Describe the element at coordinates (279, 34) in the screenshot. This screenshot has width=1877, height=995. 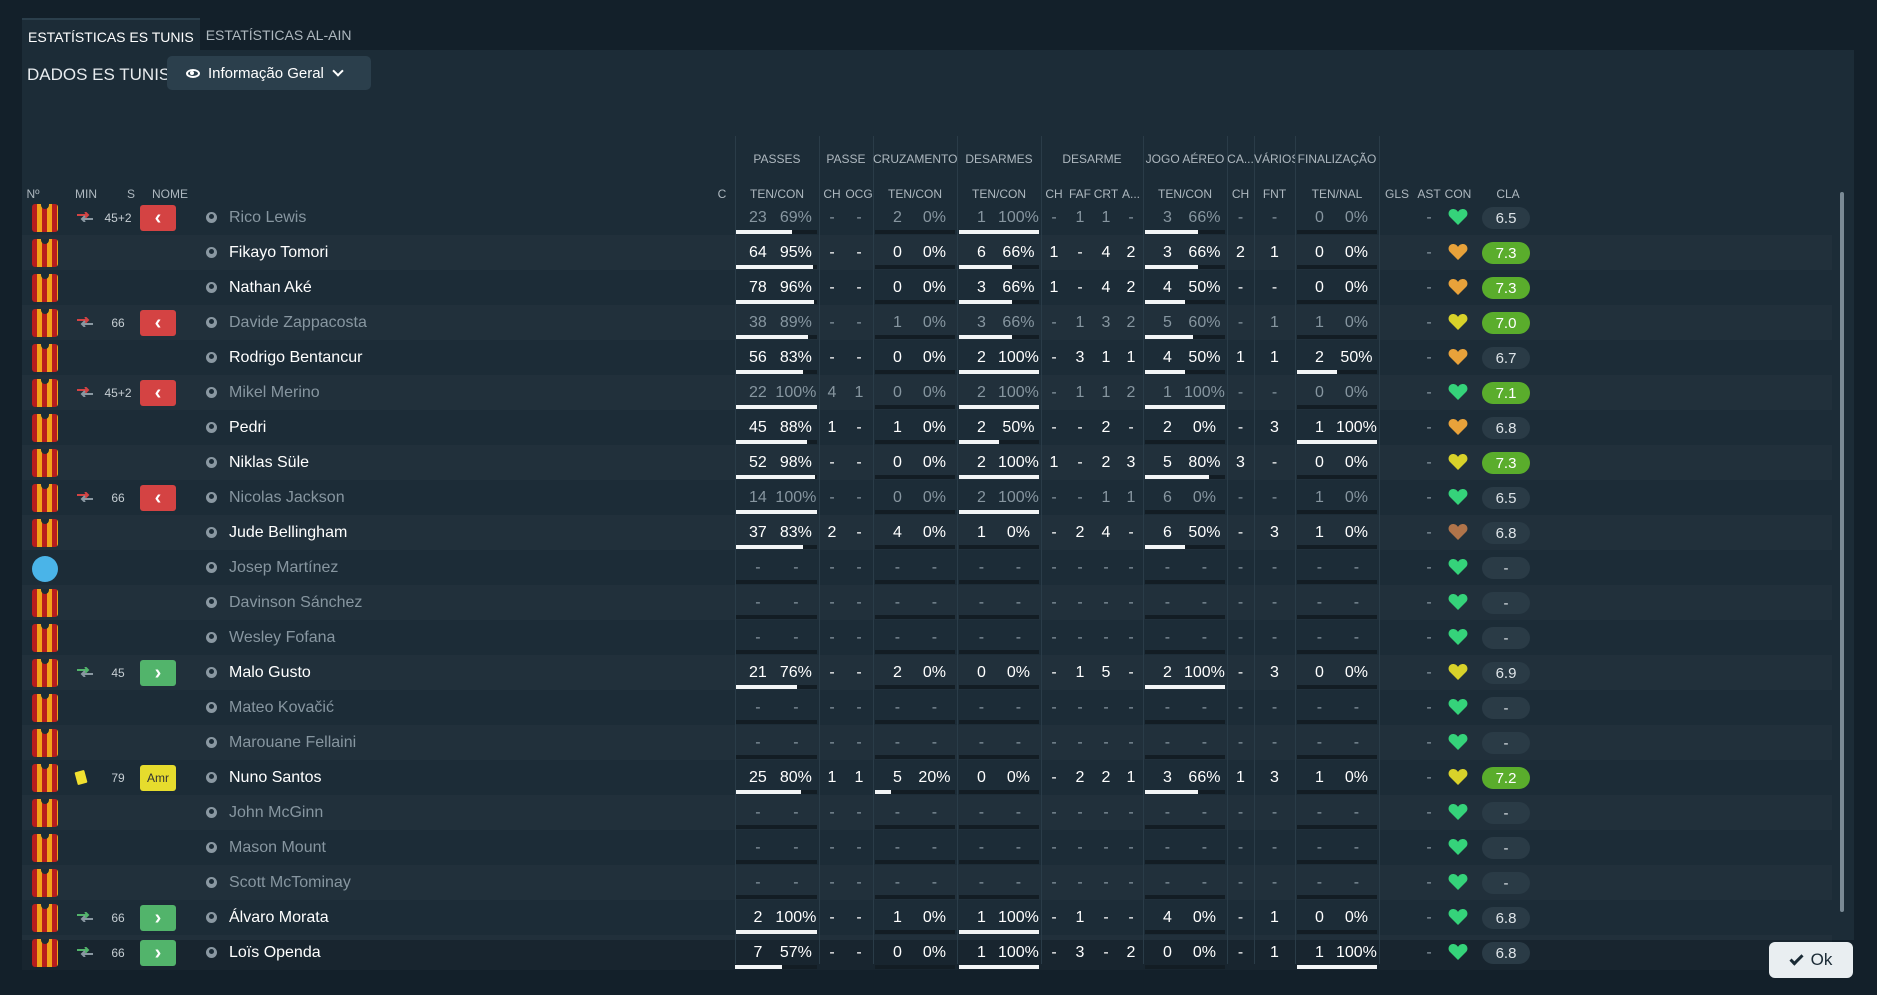
I see `tab-estatisticas-al-ain: ESTATÍSTICAS AL-AIN` at that location.